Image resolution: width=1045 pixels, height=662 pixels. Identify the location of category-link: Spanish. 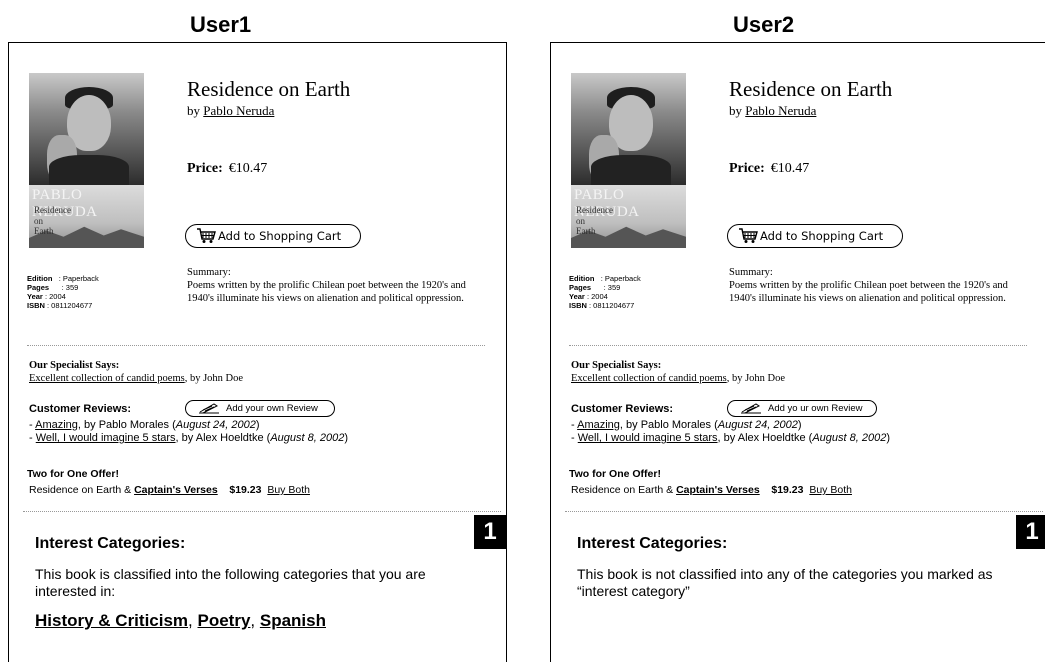
(293, 620).